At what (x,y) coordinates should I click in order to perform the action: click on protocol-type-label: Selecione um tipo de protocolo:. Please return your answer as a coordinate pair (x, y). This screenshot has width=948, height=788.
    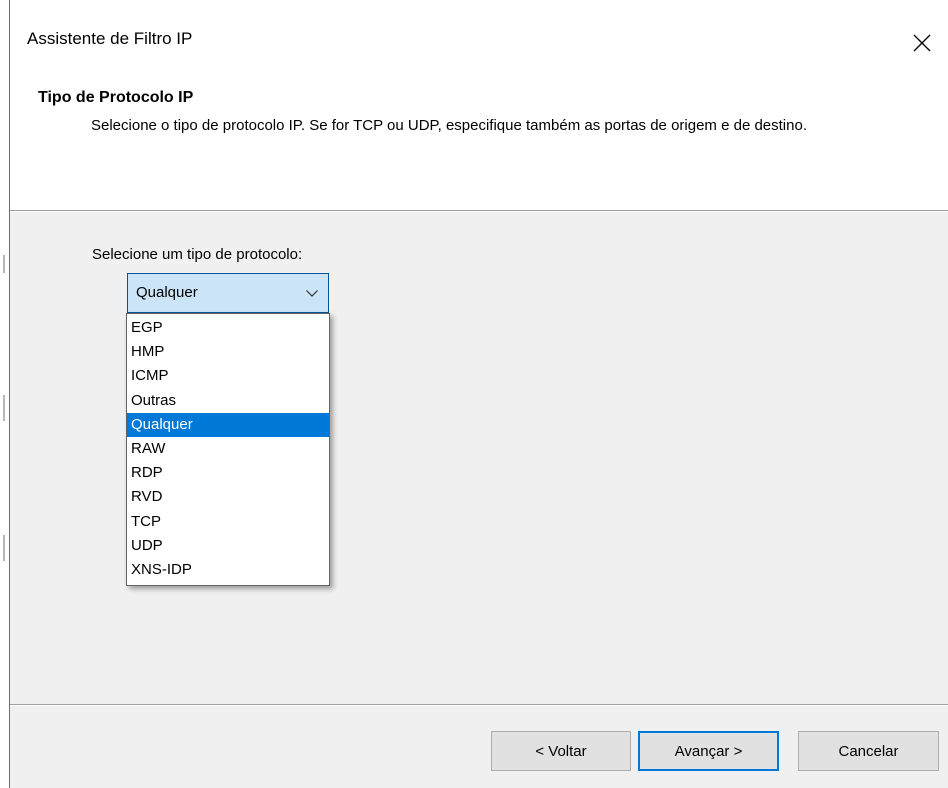
    Looking at the image, I should click on (197, 254).